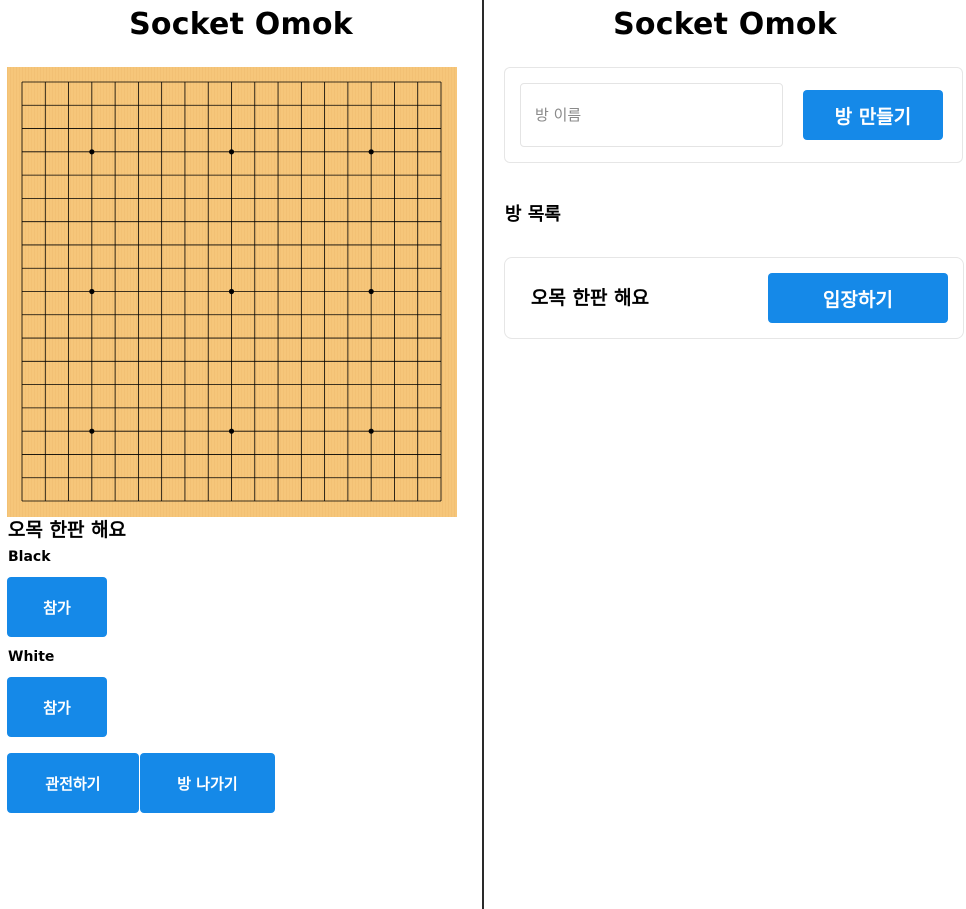  Describe the element at coordinates (590, 298) in the screenshot. I see `room-list-item-name: 오목 한판 해요` at that location.